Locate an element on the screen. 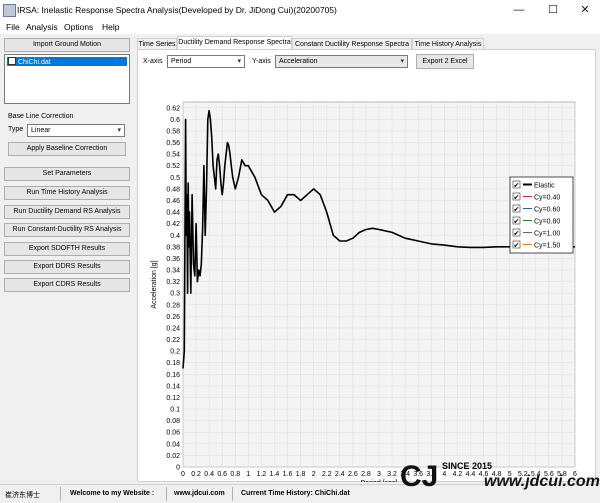 The height and width of the screenshot is (503, 600). y-tick-label: 0.3 is located at coordinates (175, 294).